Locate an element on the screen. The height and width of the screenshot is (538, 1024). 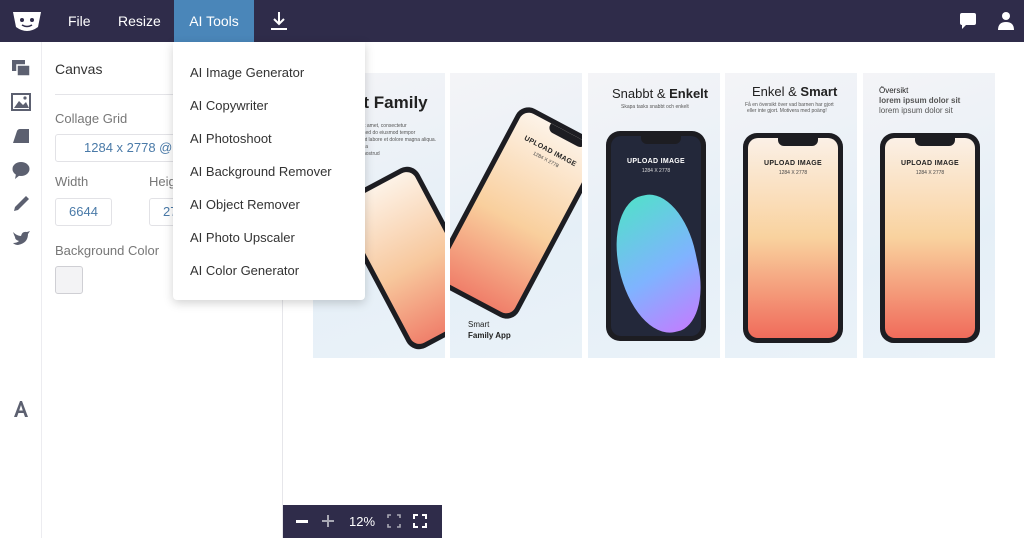
gradient-blob is located at coordinates (656, 261).